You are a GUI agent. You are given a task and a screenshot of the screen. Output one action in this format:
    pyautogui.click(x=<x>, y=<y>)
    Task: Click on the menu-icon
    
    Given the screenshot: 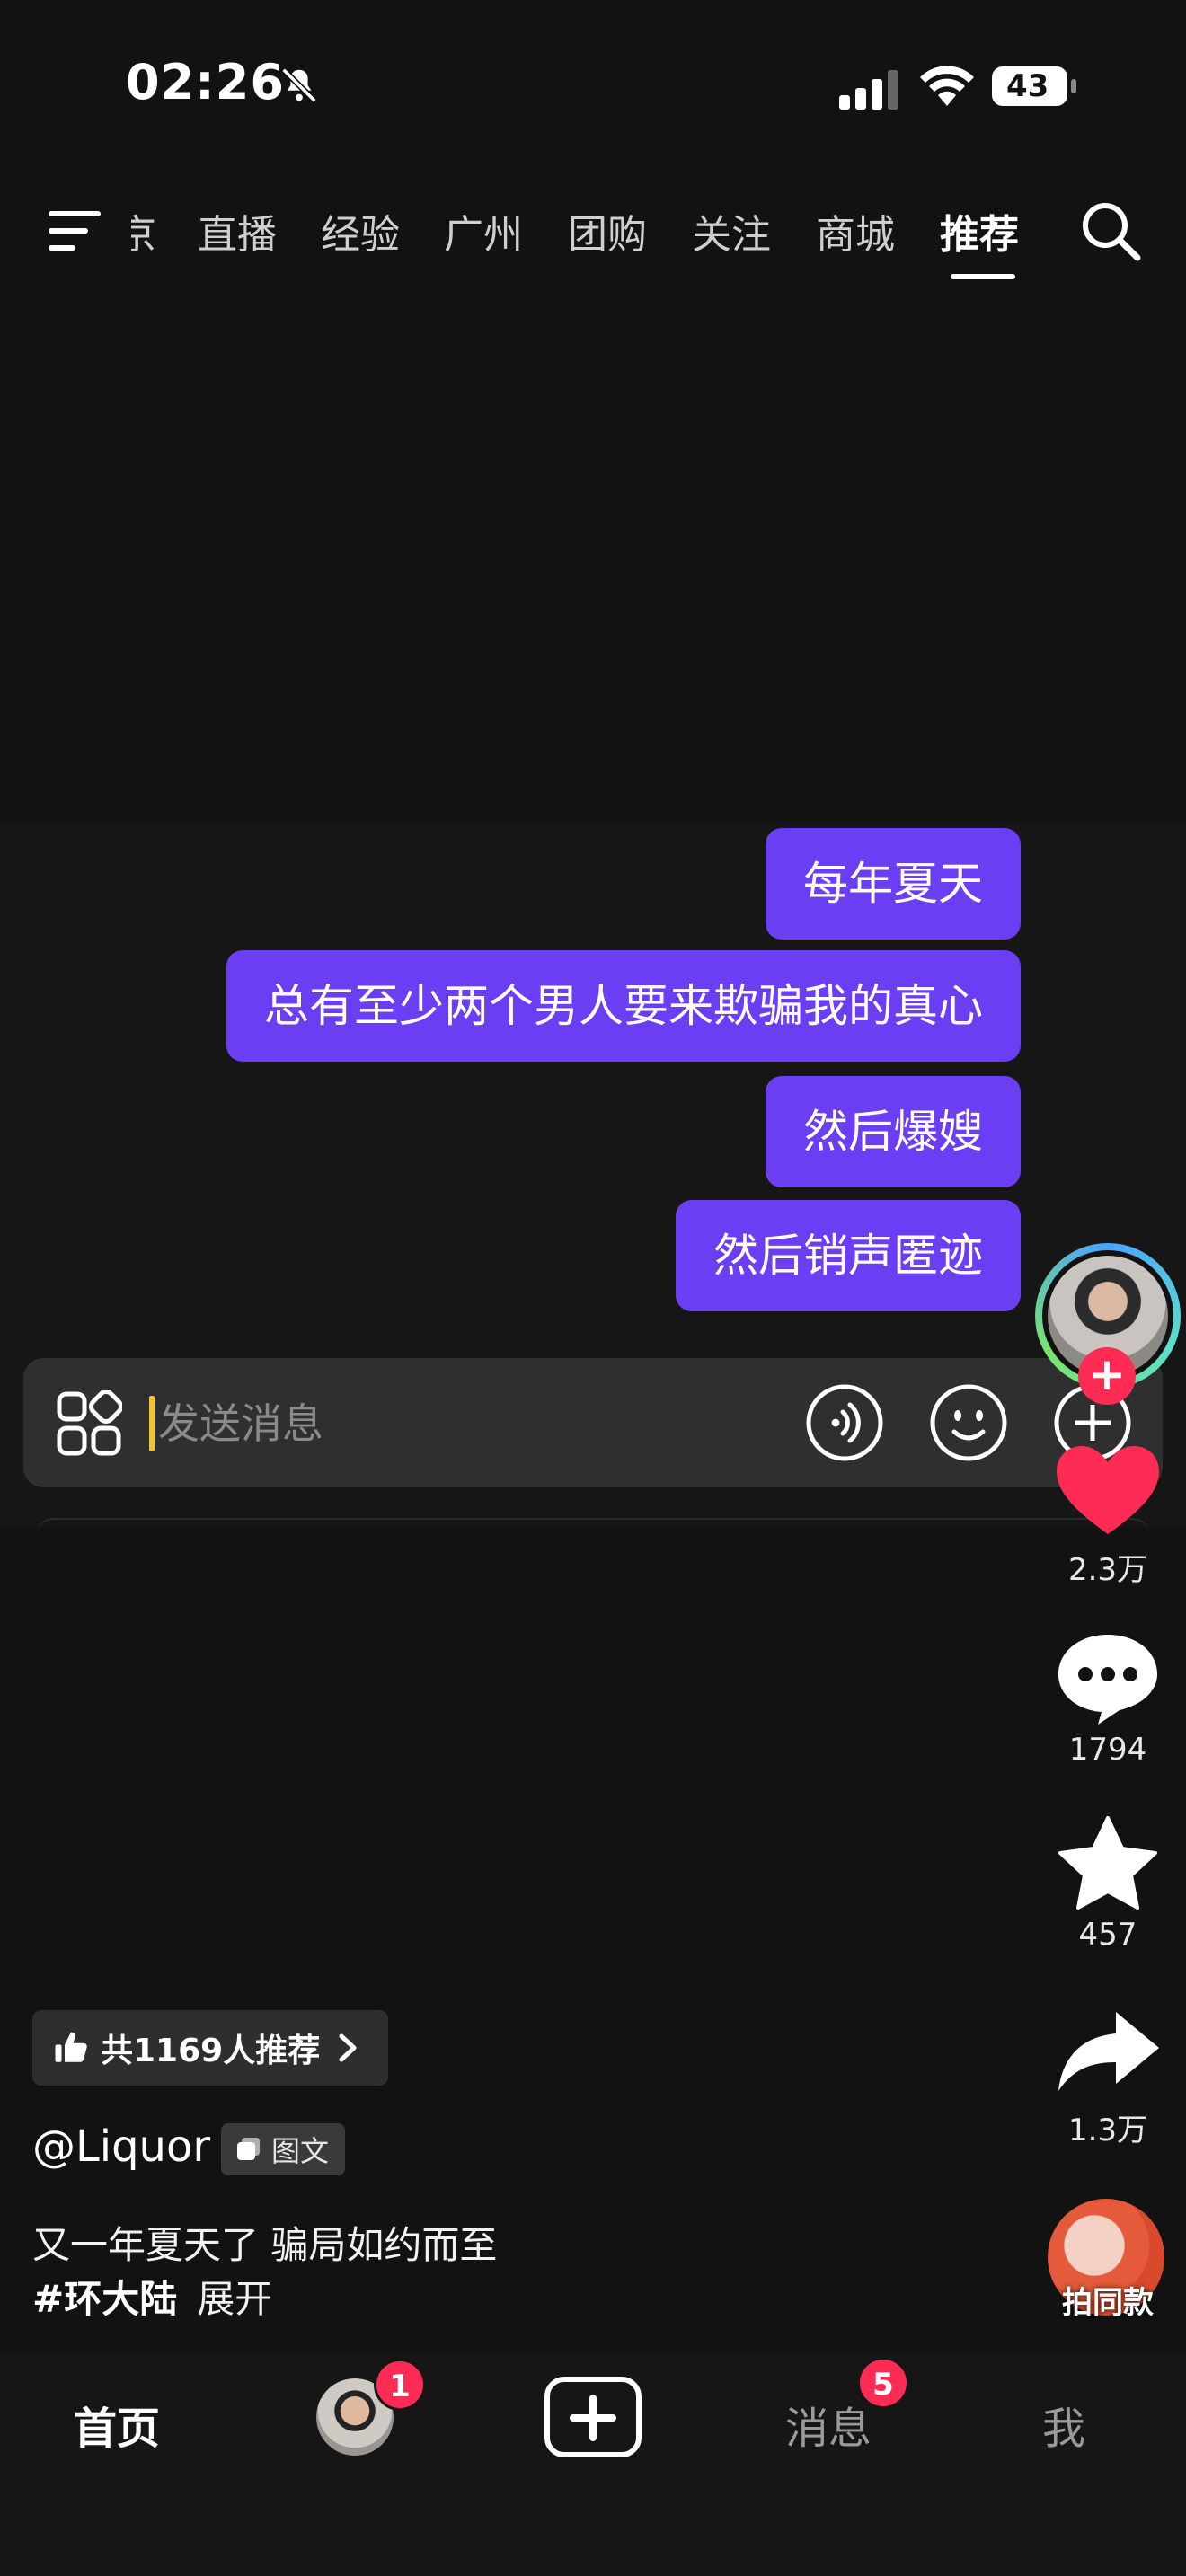 What is the action you would take?
    pyautogui.click(x=74, y=231)
    